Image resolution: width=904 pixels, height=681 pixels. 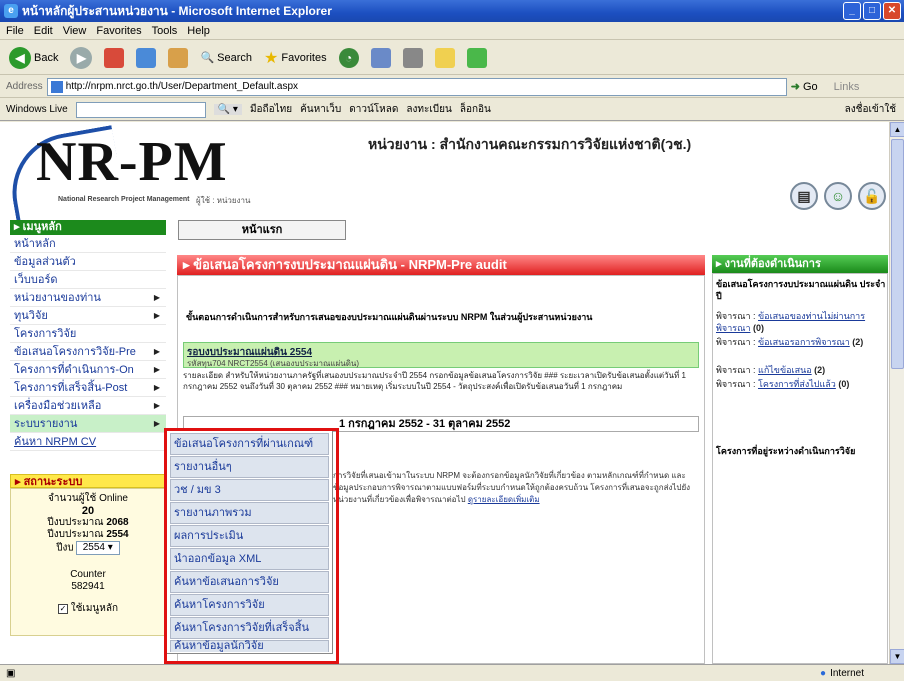 What do you see at coordinates (88, 370) in the screenshot?
I see `menu-item-ongoing-on: โครงการที่ดำเนินการ-On ▶` at bounding box center [88, 370].